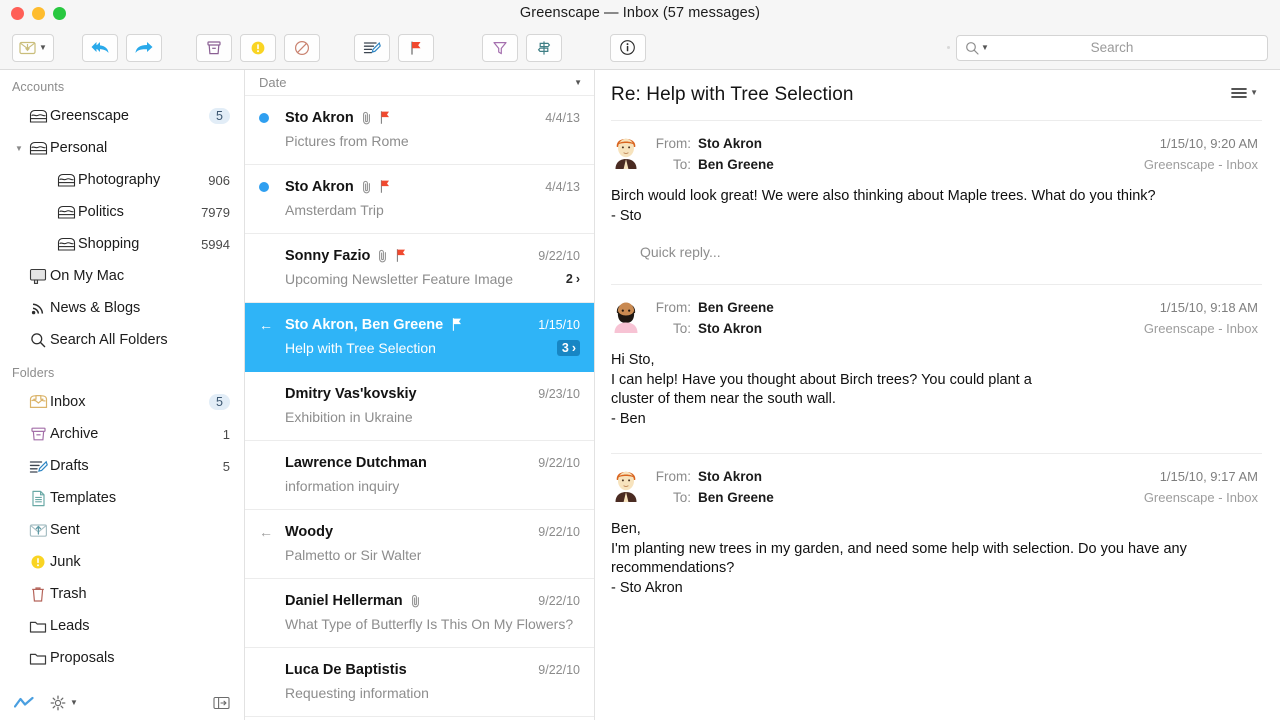 This screenshot has width=1280, height=720. Describe the element at coordinates (1208, 143) in the screenshot. I see `message-timestamp: 1/15/10, 9:20 AM` at that location.